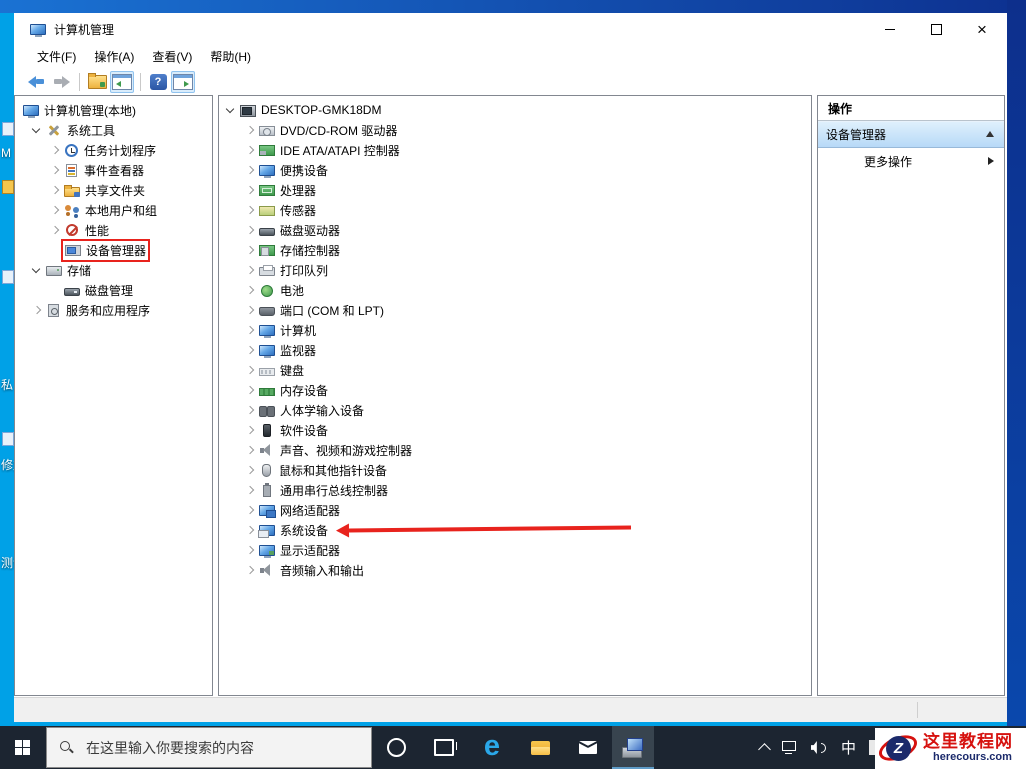 This screenshot has height=769, width=1026. I want to click on task-view-button, so click(444, 747).